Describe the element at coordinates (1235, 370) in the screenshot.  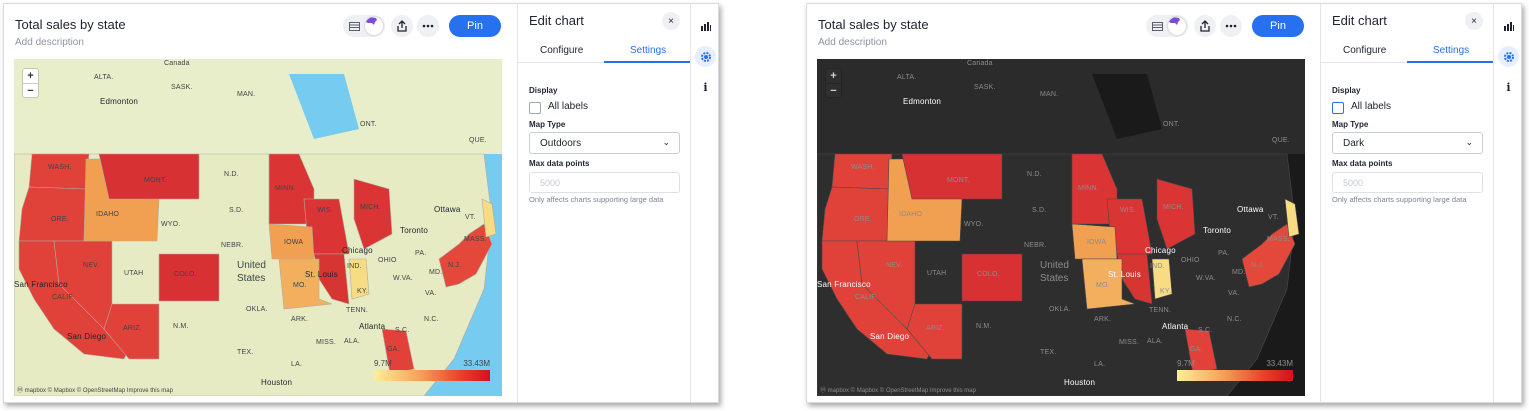
I see `map-legend: 9.7M 33.43M` at that location.